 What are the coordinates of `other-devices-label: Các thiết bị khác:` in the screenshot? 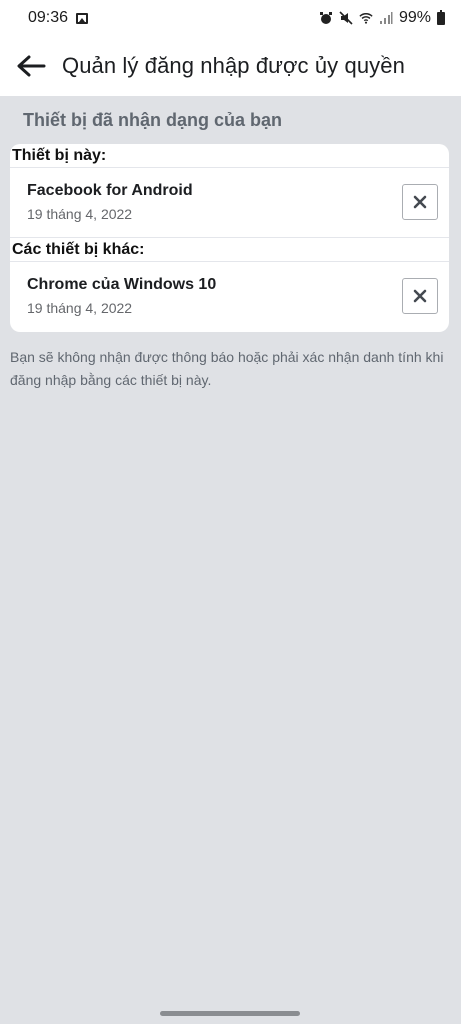 It's located at (229, 250).